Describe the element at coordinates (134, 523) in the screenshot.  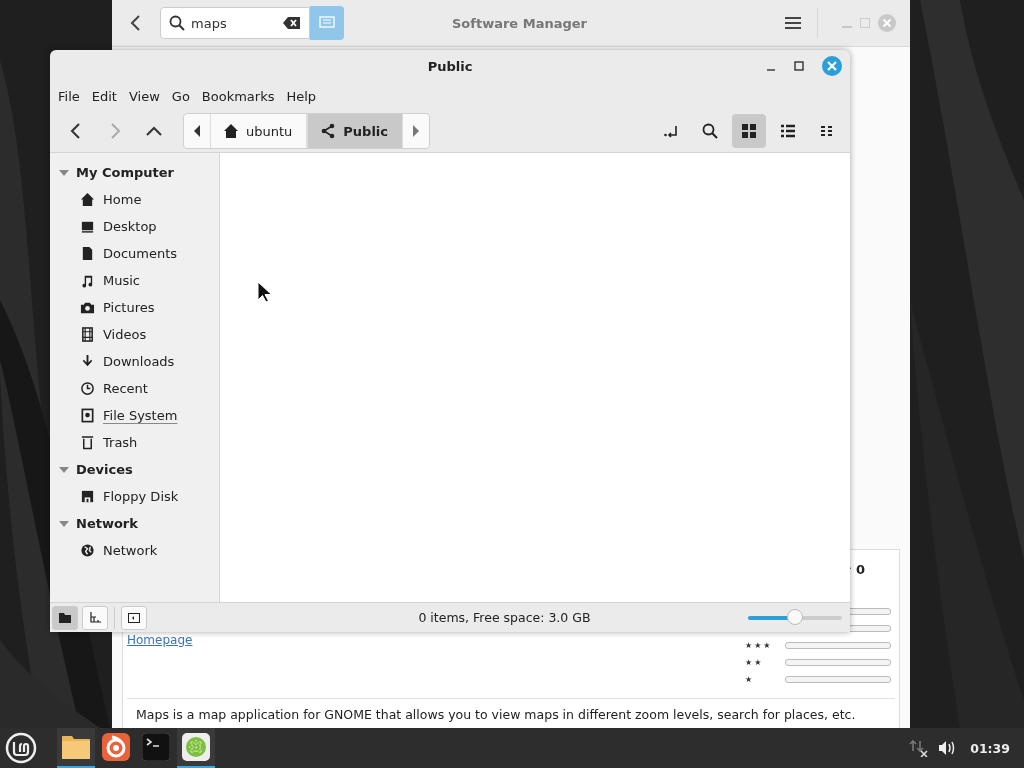
I see `sidebar-section: Network` at that location.